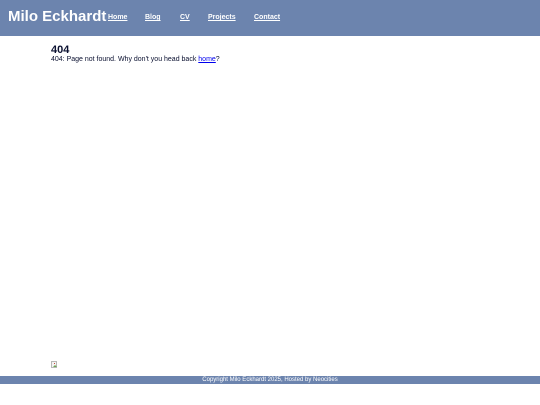 The width and height of the screenshot is (540, 405). Describe the element at coordinates (185, 17) in the screenshot. I see `nav-link-cv: CV` at that location.